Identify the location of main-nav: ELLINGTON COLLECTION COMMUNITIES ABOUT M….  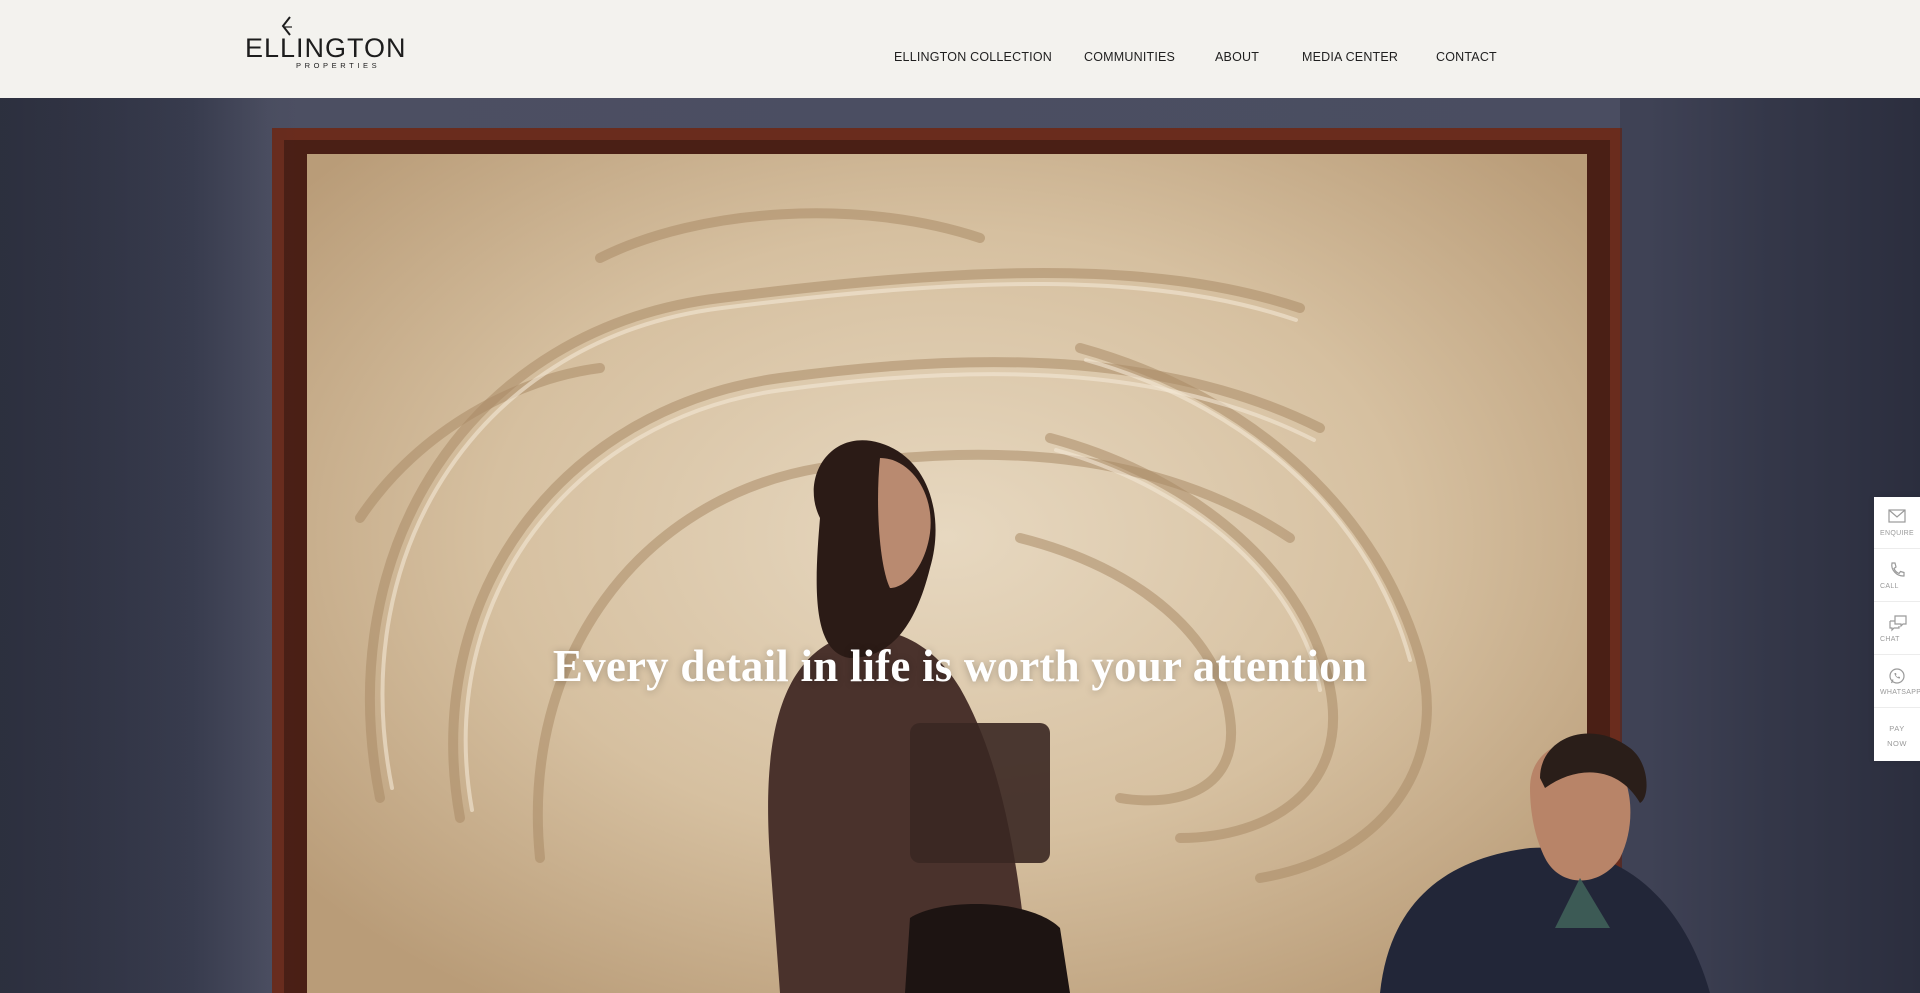
(960, 58).